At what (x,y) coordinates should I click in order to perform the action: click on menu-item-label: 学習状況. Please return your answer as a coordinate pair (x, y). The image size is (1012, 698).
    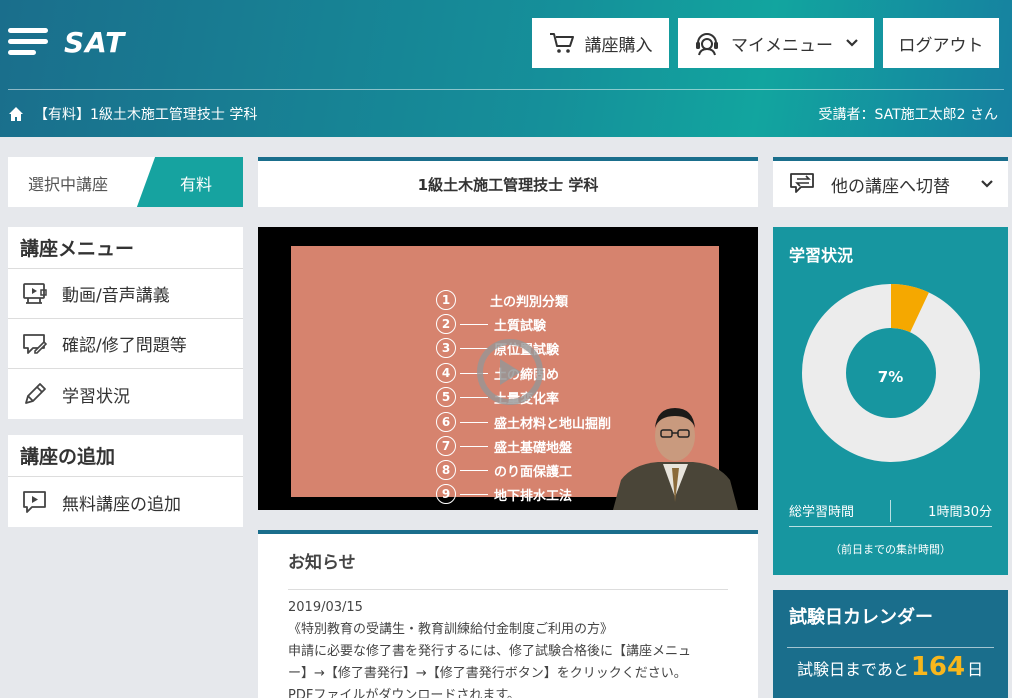
    Looking at the image, I should click on (96, 396).